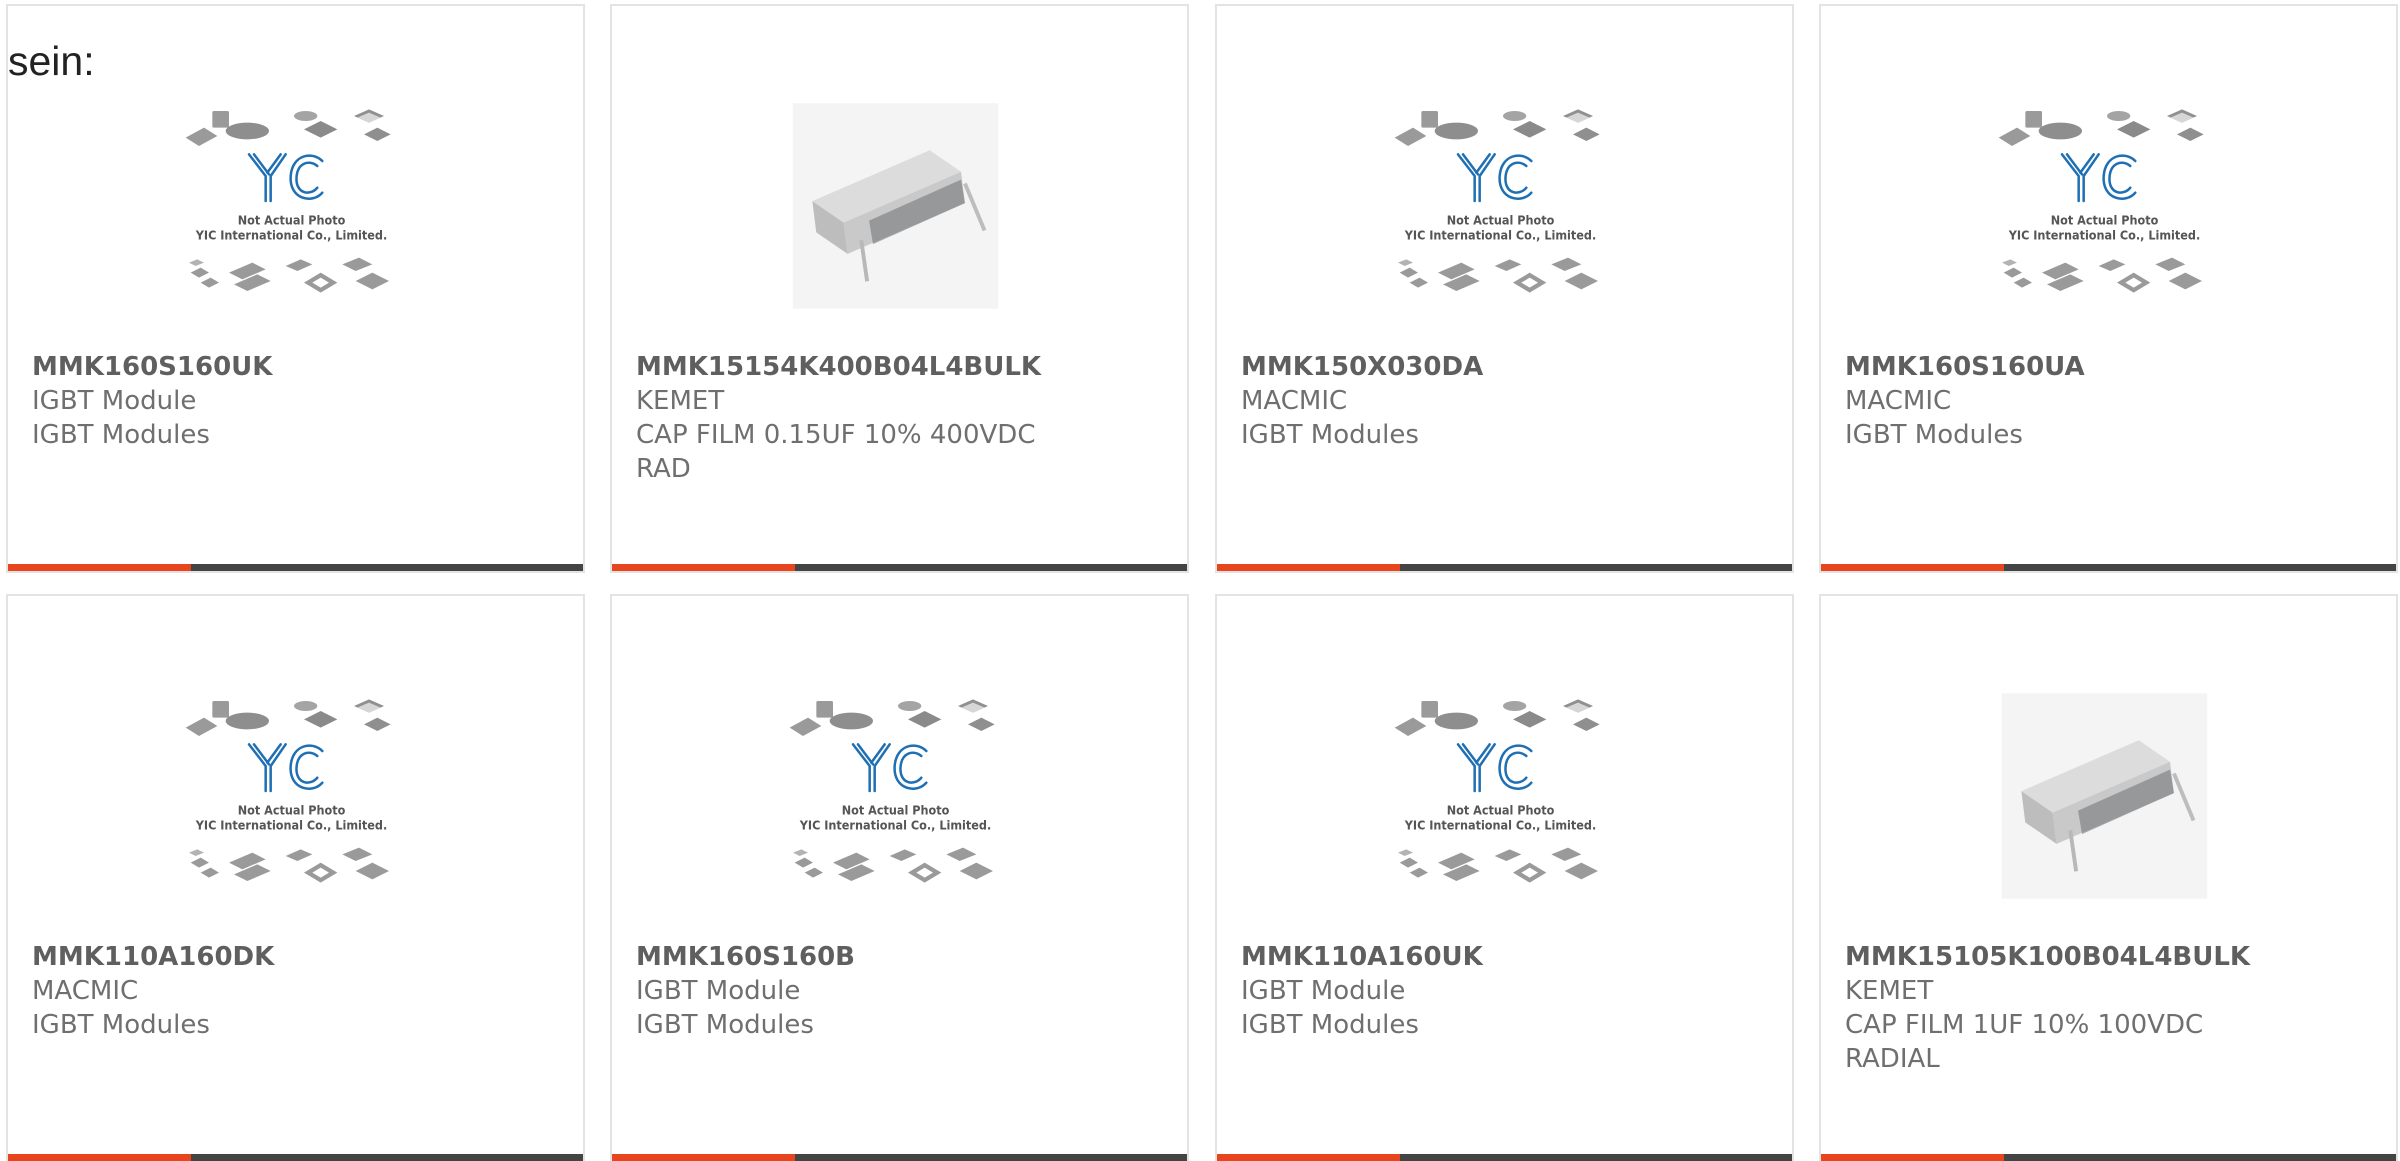  Describe the element at coordinates (2110, 401) in the screenshot. I see `product-info: MMK160S160UA MACMIC IGBT Modules` at that location.